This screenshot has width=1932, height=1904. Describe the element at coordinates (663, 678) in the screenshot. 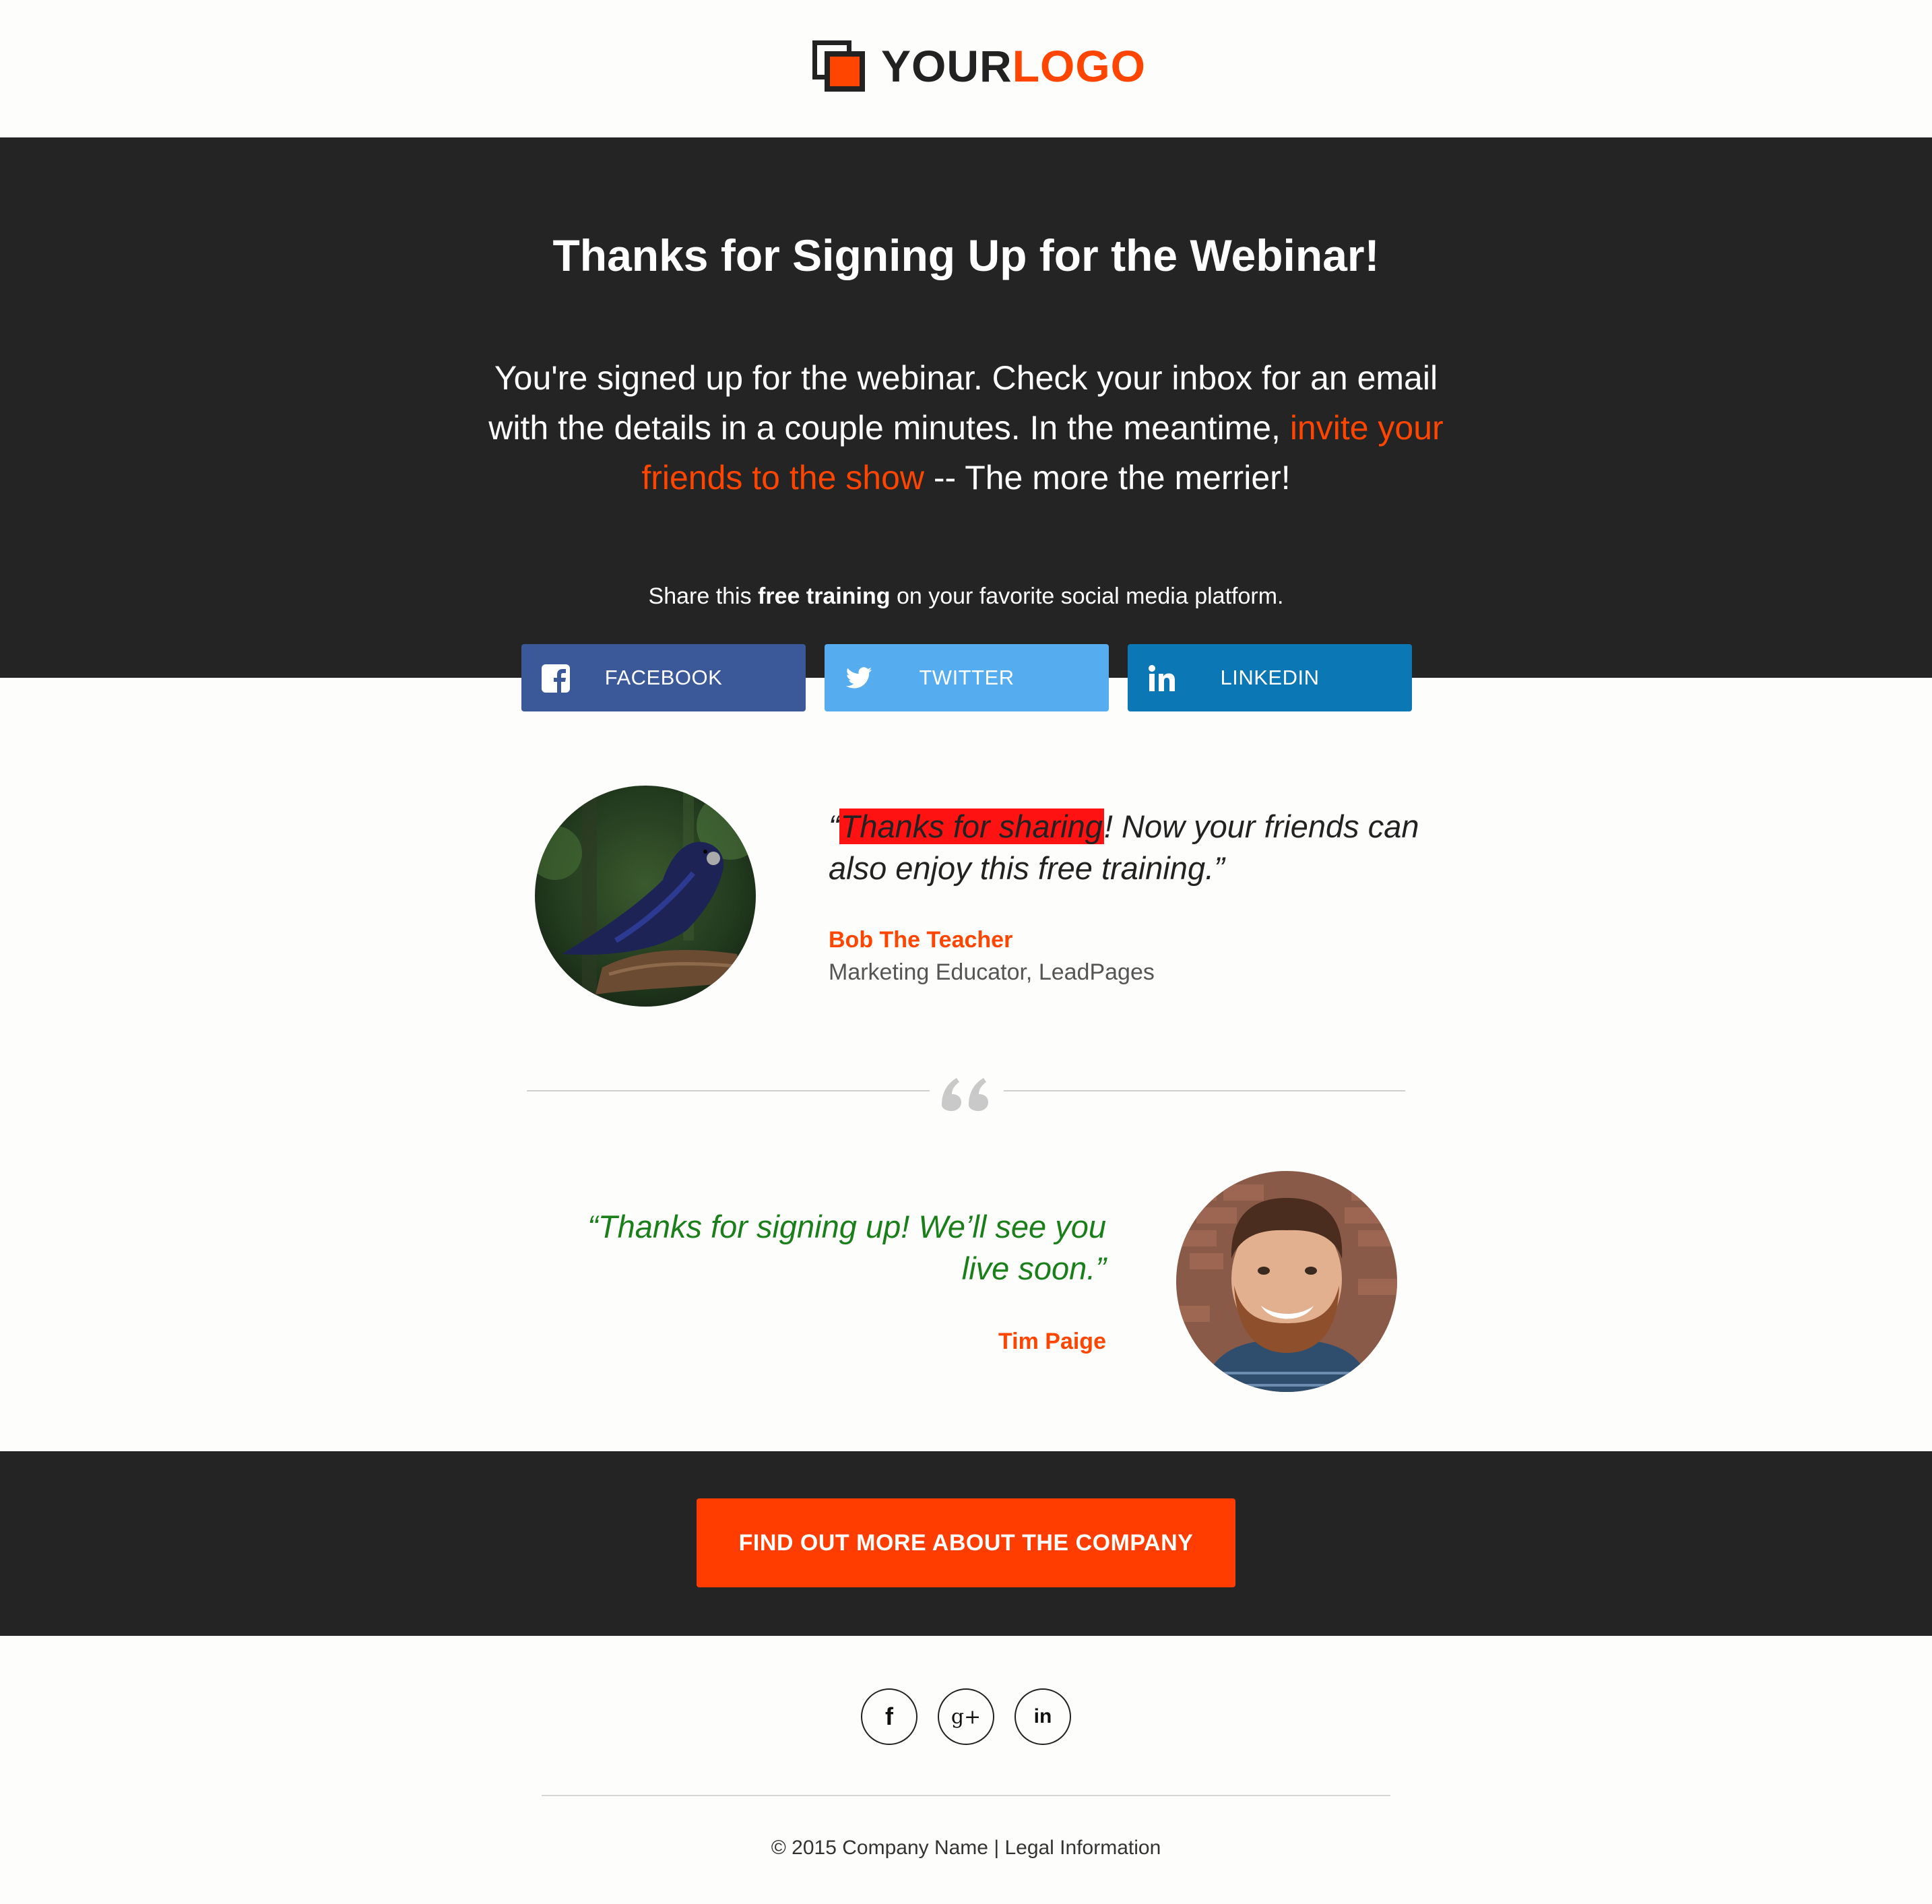

I see `facebook-share-button: FACEBOOK` at that location.